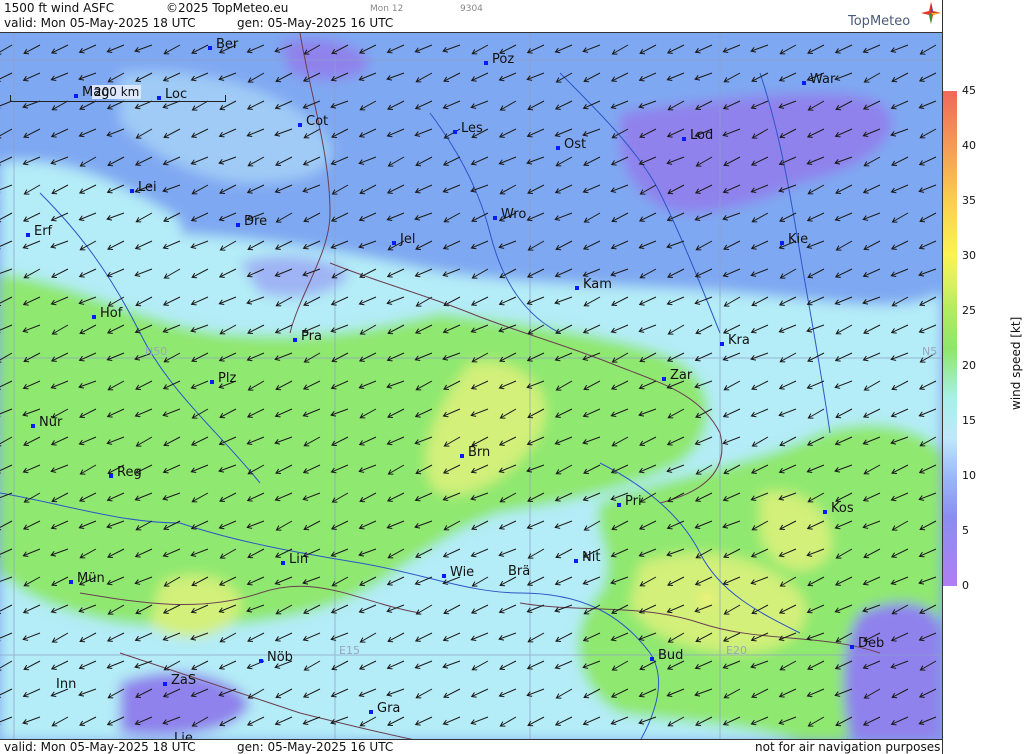  I want to click on footer-valid: valid: Mon 05-May-2025 18 UTC, so click(100, 747).